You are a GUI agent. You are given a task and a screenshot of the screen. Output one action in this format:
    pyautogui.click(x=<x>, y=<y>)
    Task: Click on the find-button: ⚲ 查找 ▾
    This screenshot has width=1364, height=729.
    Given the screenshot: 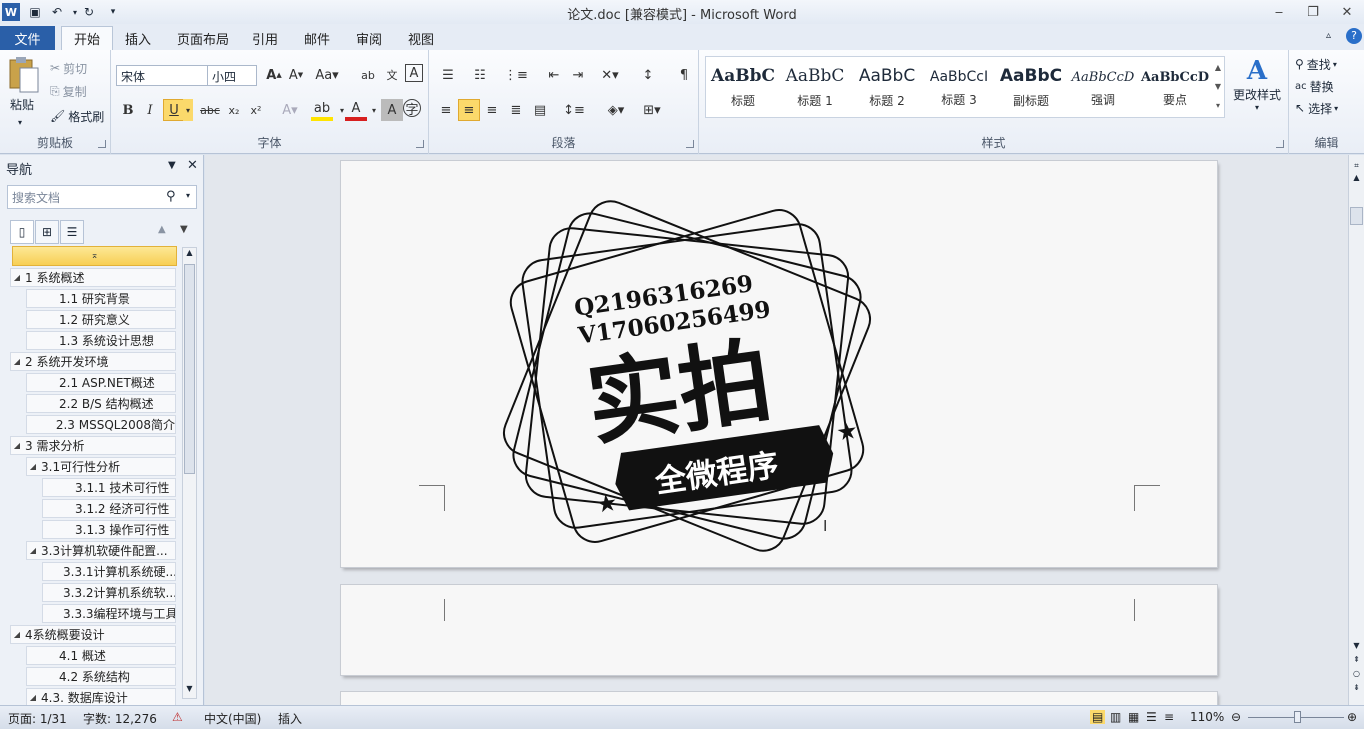 What is the action you would take?
    pyautogui.click(x=1316, y=64)
    